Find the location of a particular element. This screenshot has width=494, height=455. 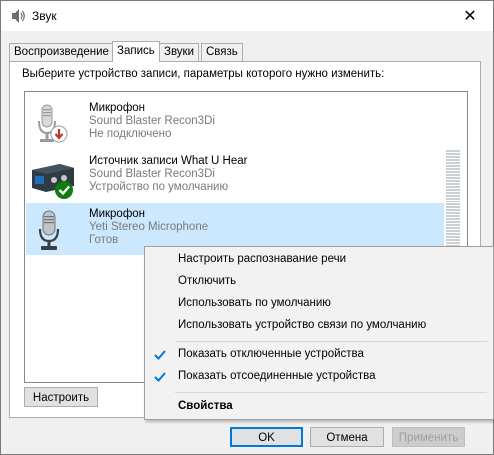

menu-item-show-disabled: Показать отключенные устройства is located at coordinates (319, 355).